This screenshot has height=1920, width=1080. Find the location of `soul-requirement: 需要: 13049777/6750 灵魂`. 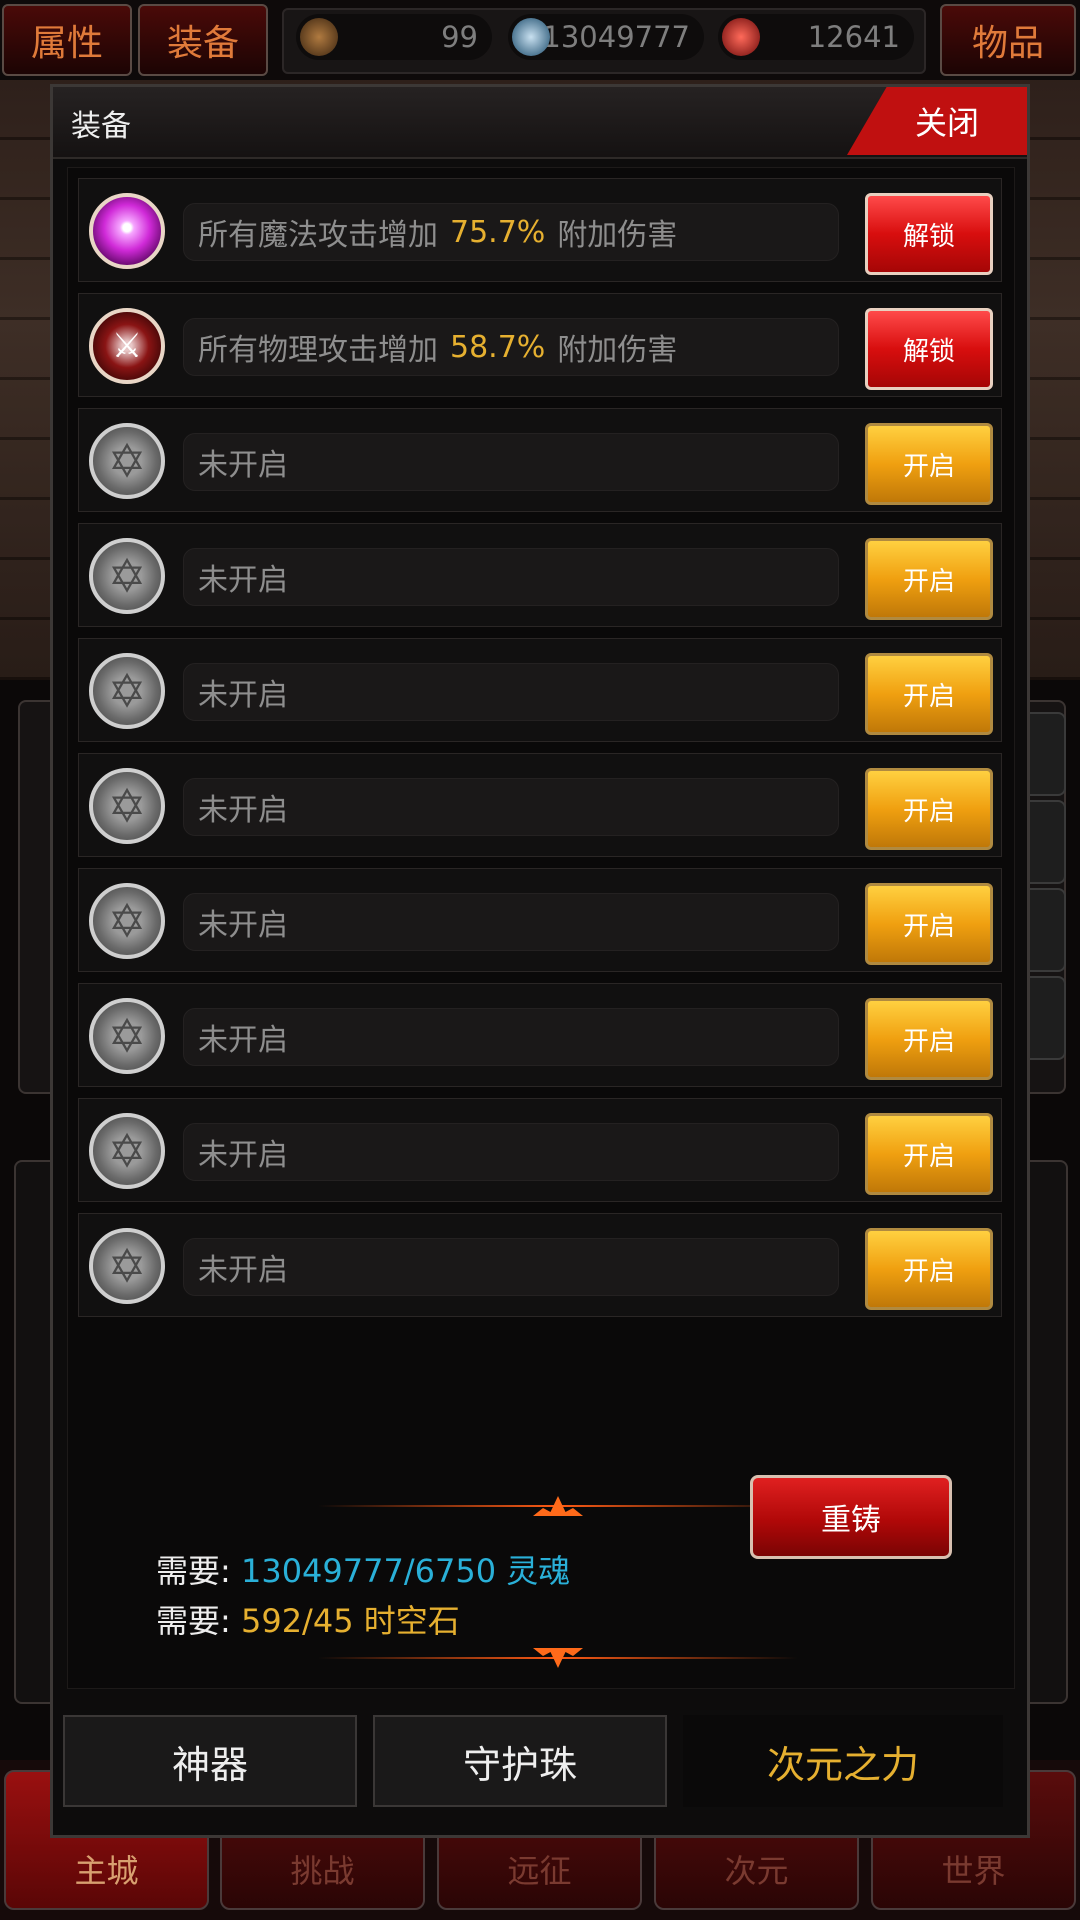

soul-requirement: 需要: 13049777/6750 灵魂 is located at coordinates (363, 1569).